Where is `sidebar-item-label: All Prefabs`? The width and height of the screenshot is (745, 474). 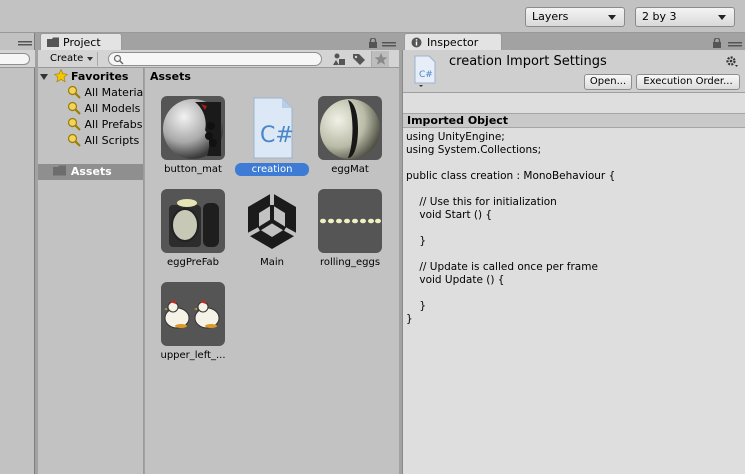
sidebar-item-label: All Prefabs is located at coordinates (113, 124).